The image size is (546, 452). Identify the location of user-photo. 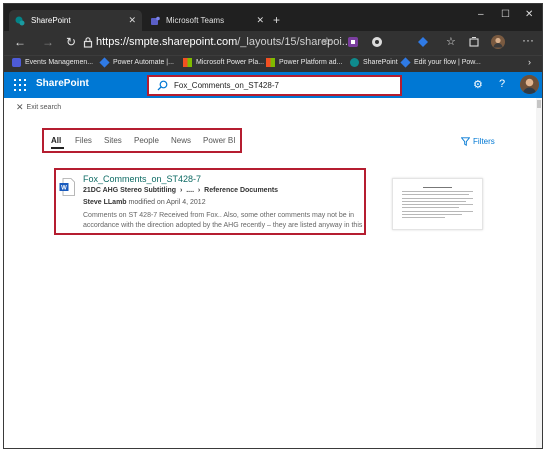
(529, 84).